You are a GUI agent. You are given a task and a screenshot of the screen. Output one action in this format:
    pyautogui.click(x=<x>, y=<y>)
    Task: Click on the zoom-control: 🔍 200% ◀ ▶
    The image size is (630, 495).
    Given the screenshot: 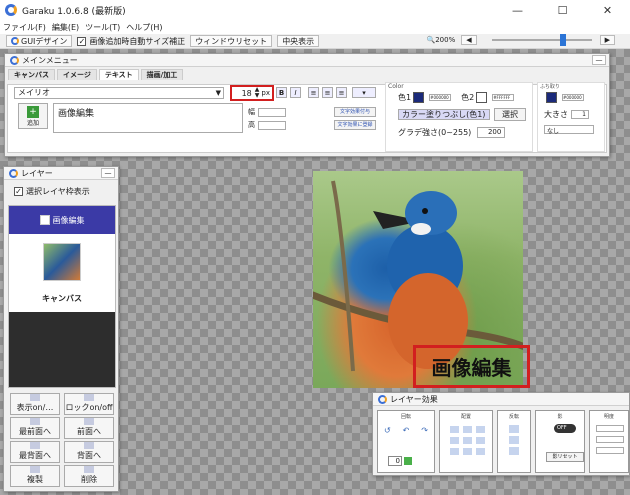 What is the action you would take?
    pyautogui.click(x=523, y=40)
    